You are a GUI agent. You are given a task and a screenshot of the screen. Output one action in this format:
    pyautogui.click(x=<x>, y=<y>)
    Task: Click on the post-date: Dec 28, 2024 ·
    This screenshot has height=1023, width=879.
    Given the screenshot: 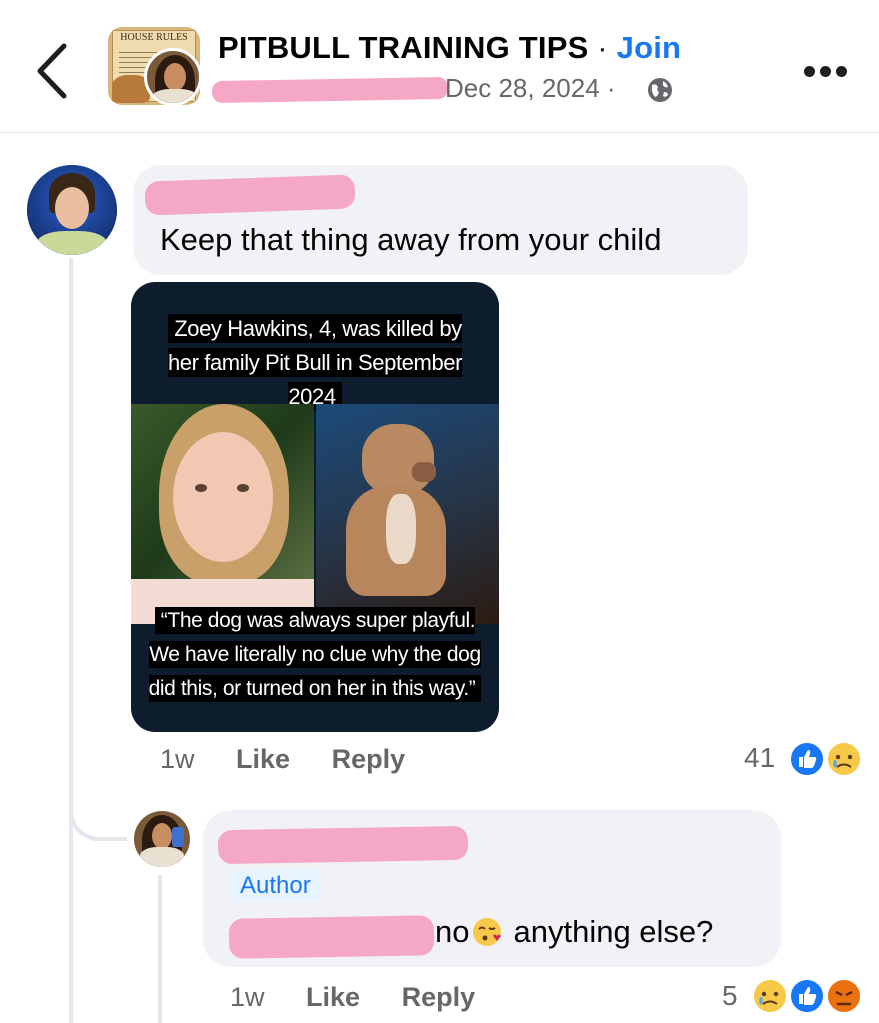 What is the action you would take?
    pyautogui.click(x=530, y=88)
    